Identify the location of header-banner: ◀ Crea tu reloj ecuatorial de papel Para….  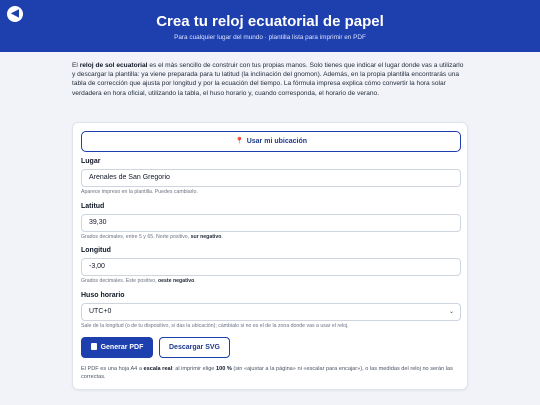
(270, 26).